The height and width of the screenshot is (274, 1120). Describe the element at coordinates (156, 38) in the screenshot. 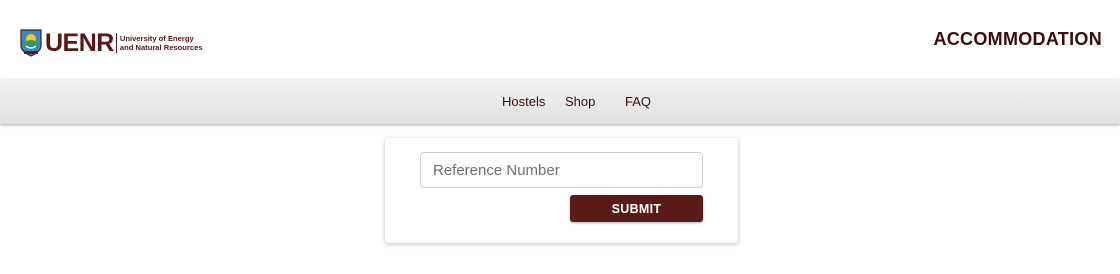

I see `logo-fullname-line1: University of Energy` at that location.